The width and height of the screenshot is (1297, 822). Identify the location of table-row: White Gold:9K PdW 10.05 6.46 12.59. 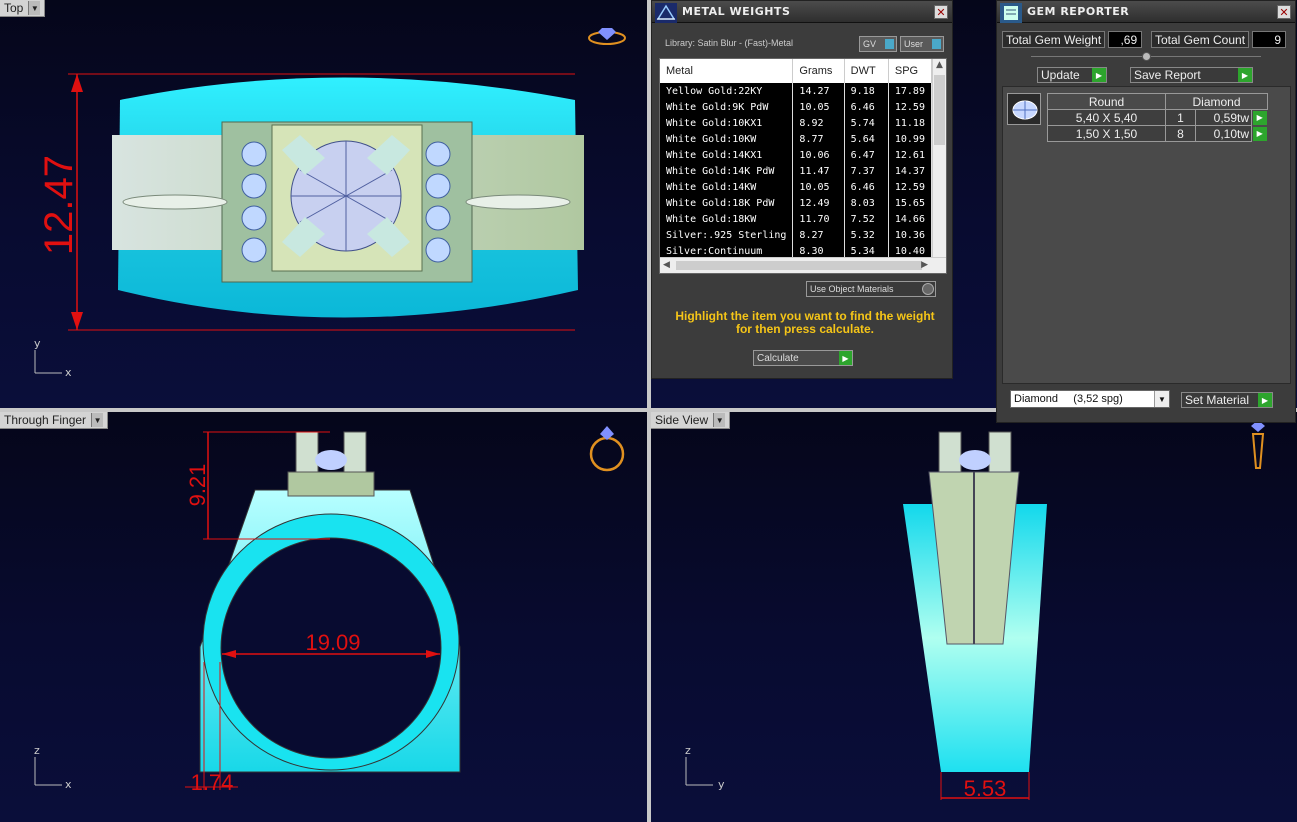
(796, 107).